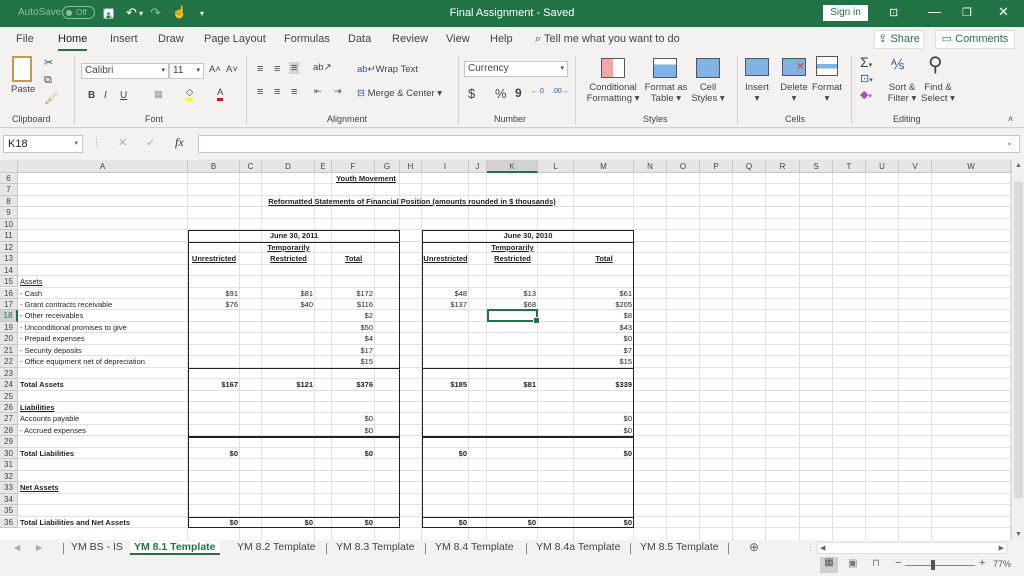 The height and width of the screenshot is (576, 1024). What do you see at coordinates (474, 547) in the screenshot?
I see `sheet-tab: YM 8.4 Template` at bounding box center [474, 547].